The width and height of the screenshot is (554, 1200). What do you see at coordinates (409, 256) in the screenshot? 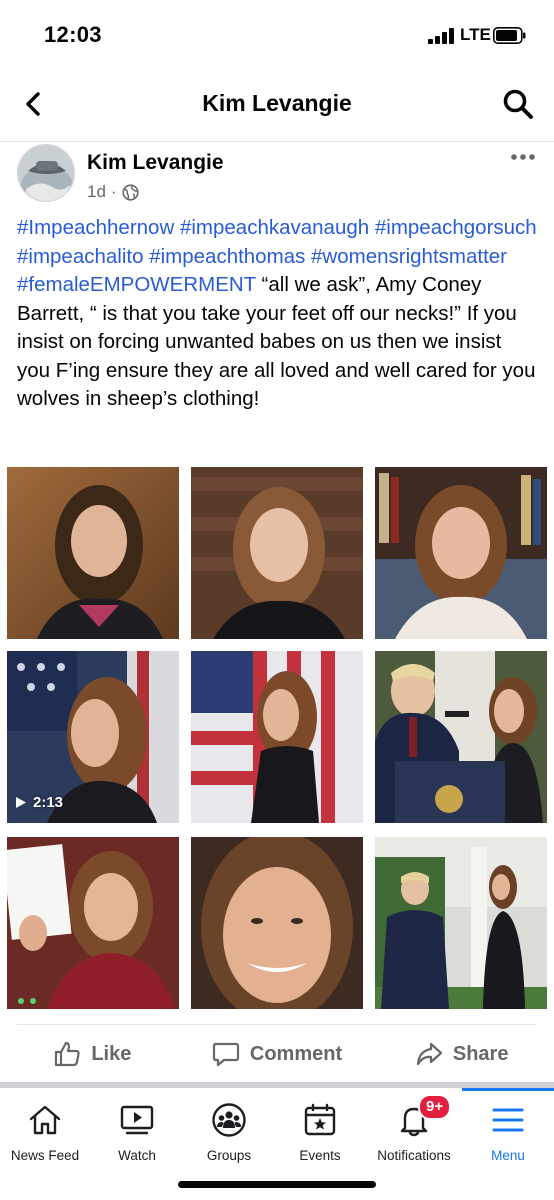
I see `hashtag-link: #womensrightsmatter` at bounding box center [409, 256].